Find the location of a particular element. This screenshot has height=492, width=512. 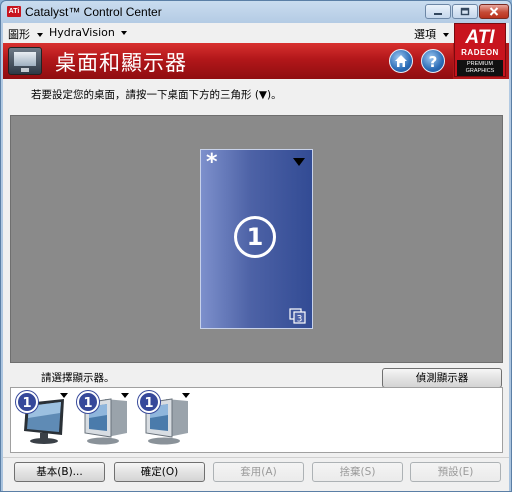

menu-options: 選項 is located at coordinates (432, 34).